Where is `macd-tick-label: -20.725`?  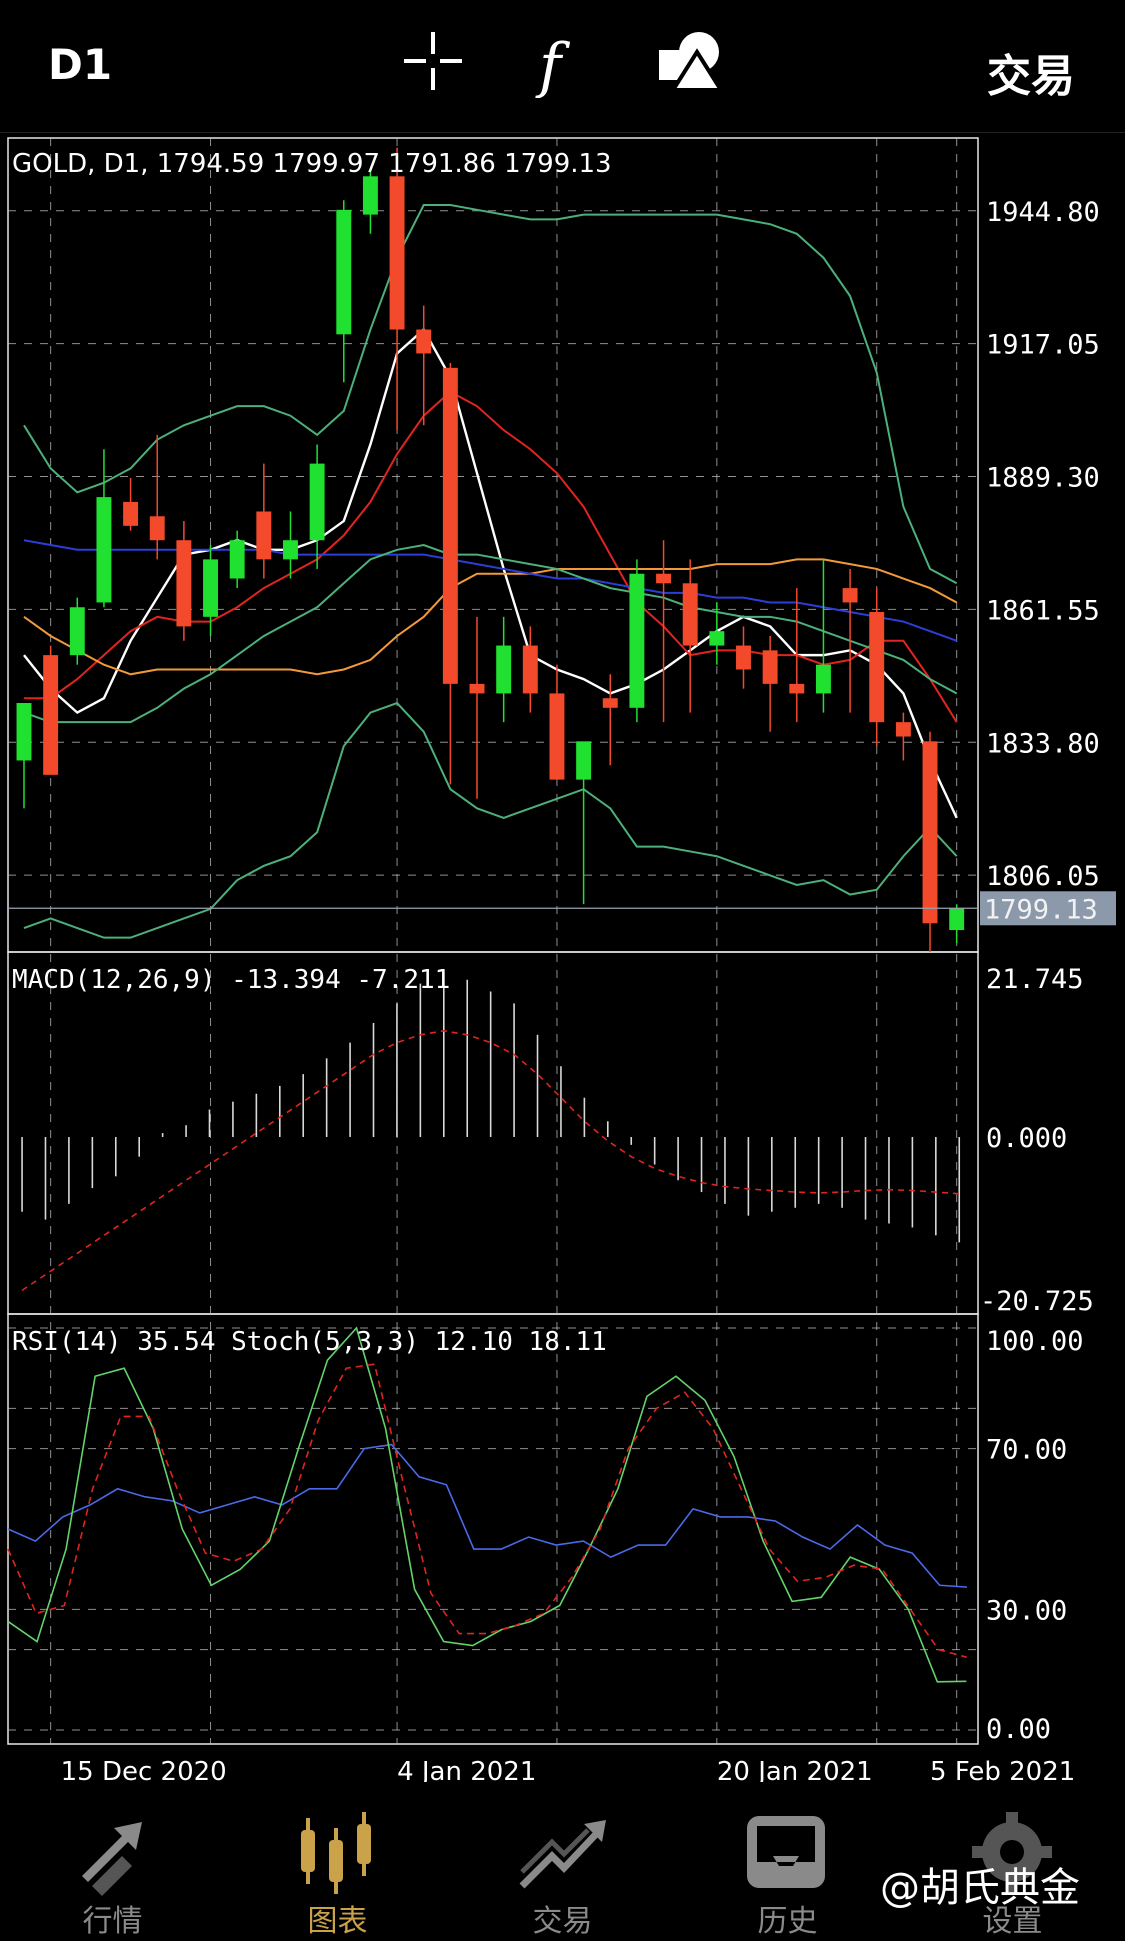 macd-tick-label: -20.725 is located at coordinates (1037, 1301).